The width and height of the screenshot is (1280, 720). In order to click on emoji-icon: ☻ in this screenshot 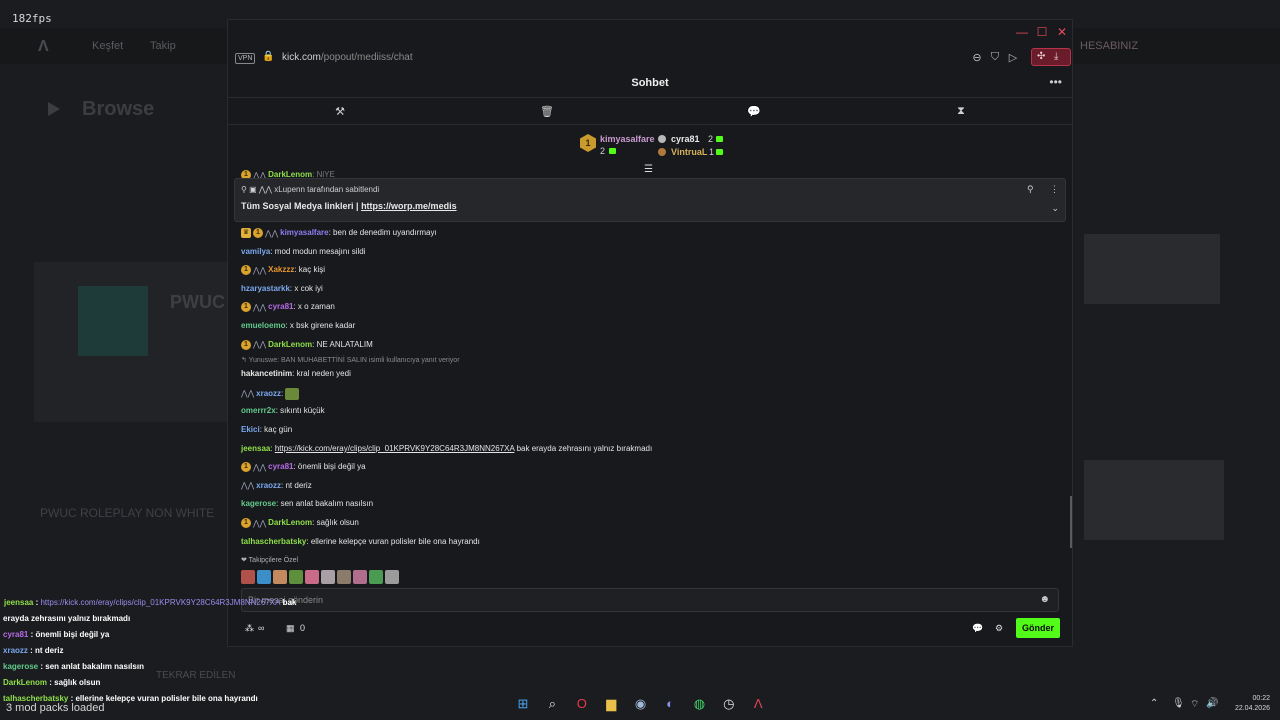, I will do `click(1044, 599)`.